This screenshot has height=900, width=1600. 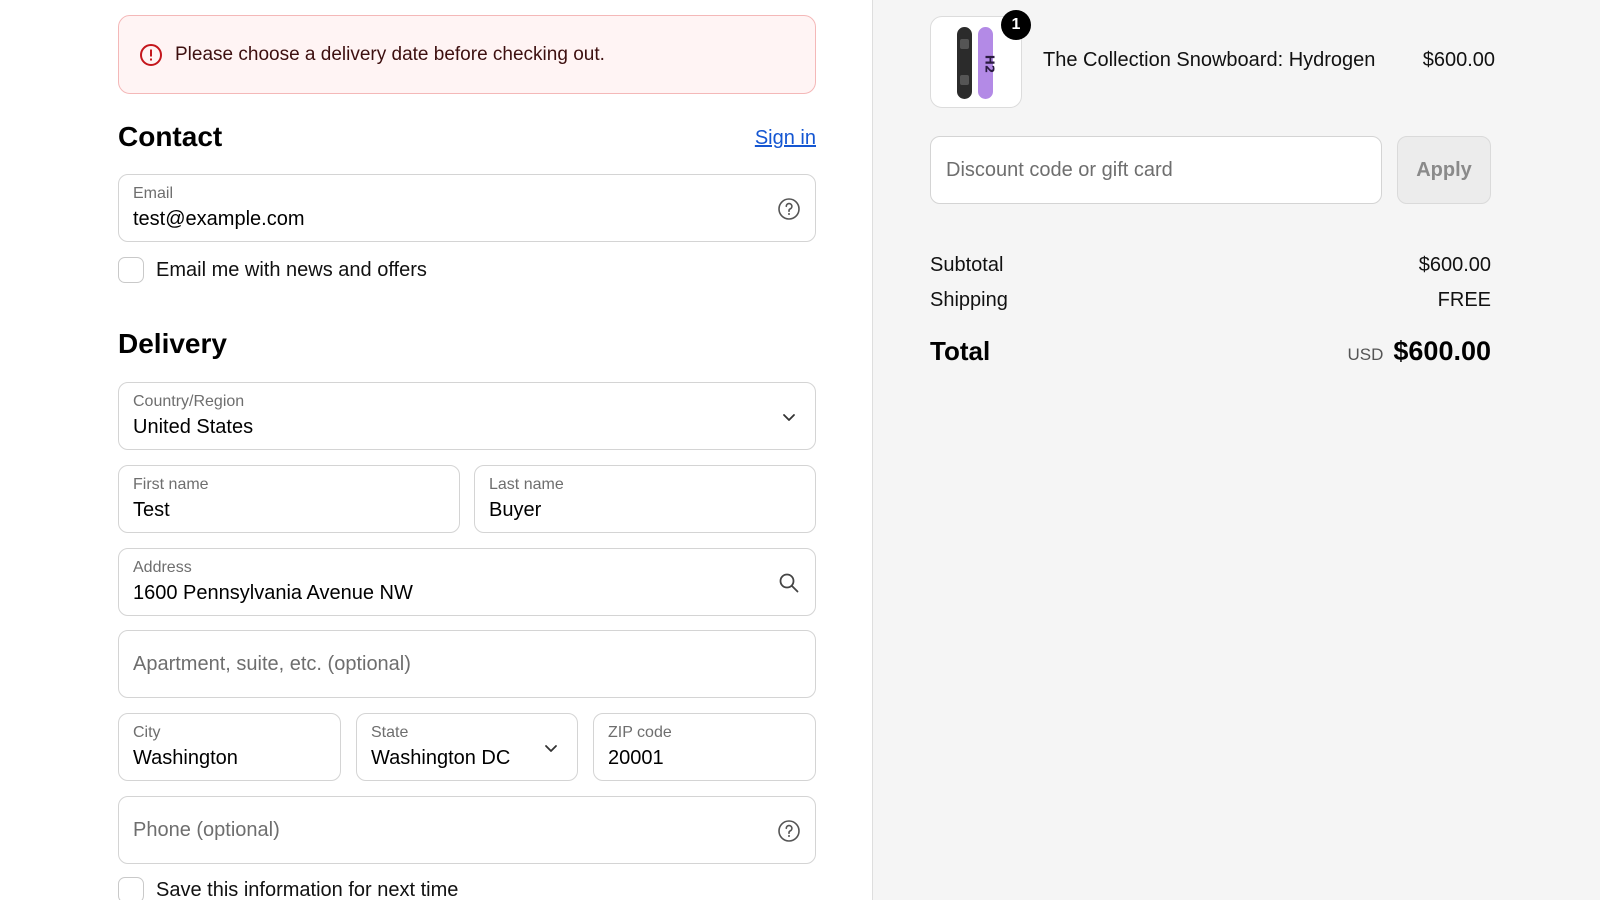 What do you see at coordinates (1365, 354) in the screenshot?
I see `total-currency: USD` at bounding box center [1365, 354].